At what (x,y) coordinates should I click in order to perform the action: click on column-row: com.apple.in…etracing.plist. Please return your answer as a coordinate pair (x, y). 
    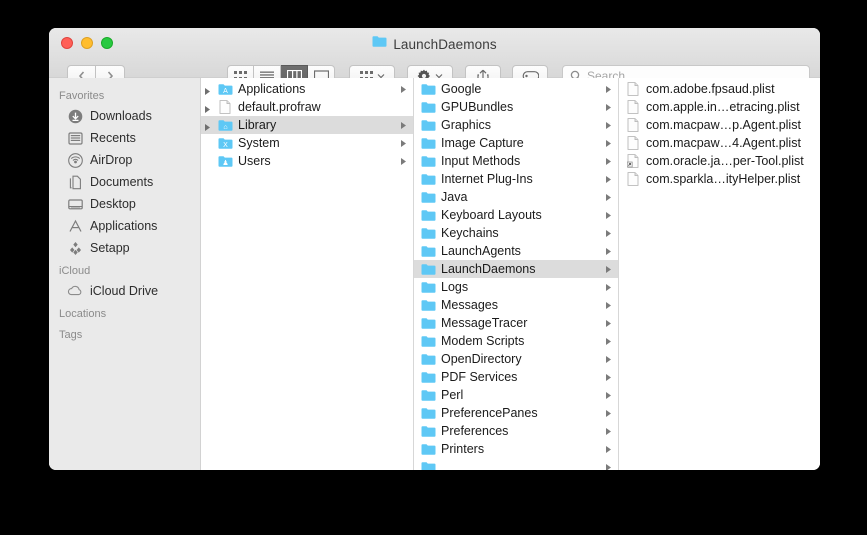
    Looking at the image, I should click on (719, 107).